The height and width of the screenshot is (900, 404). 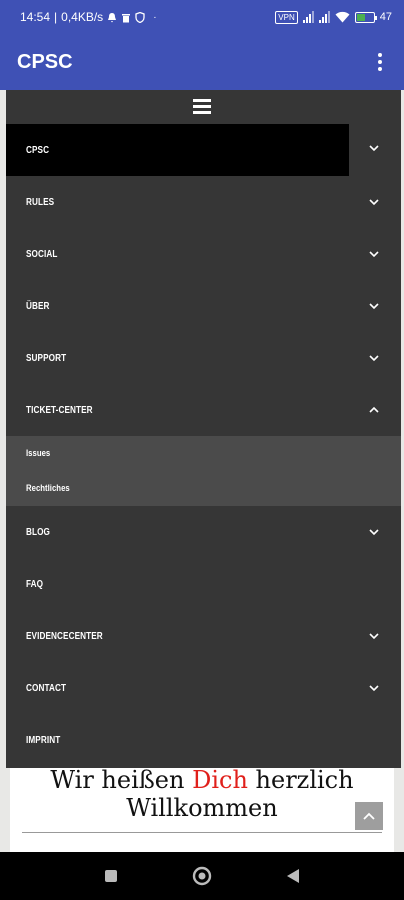 What do you see at coordinates (365, 17) in the screenshot?
I see `battery-icon` at bounding box center [365, 17].